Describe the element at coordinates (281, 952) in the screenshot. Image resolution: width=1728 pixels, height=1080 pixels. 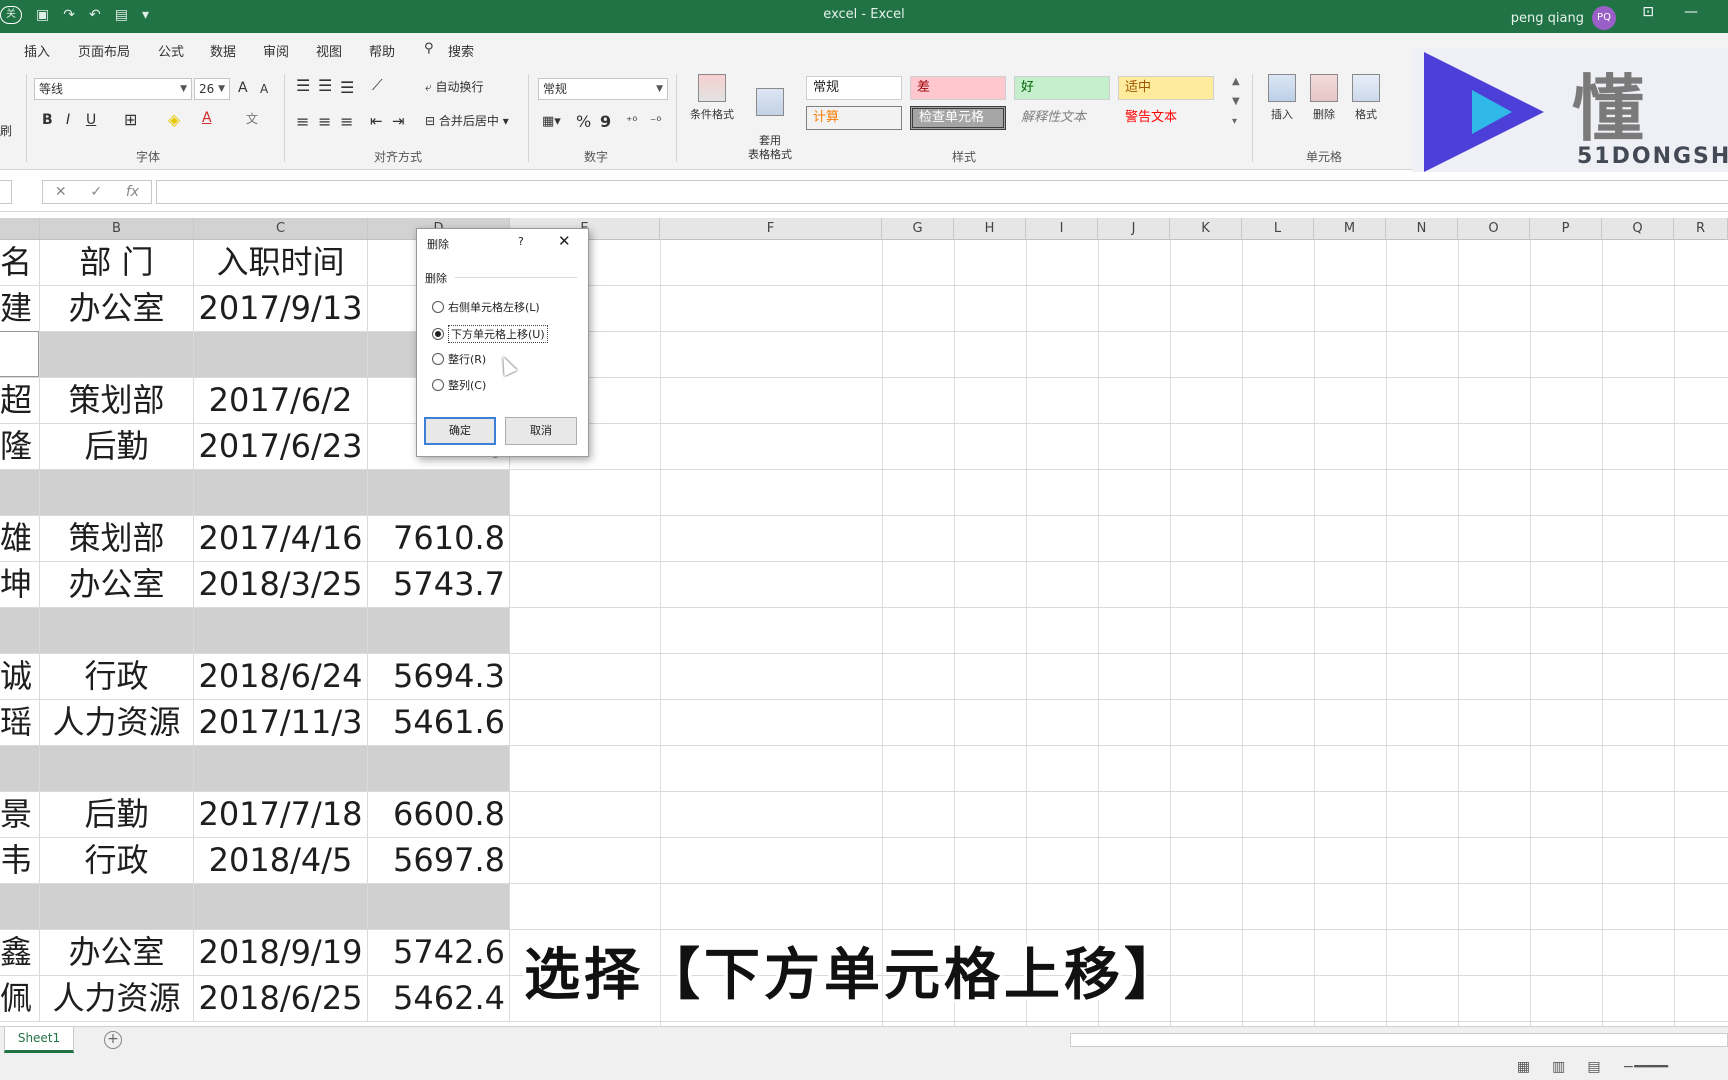
I see `cell-hire-date: 2018/9/19` at that location.